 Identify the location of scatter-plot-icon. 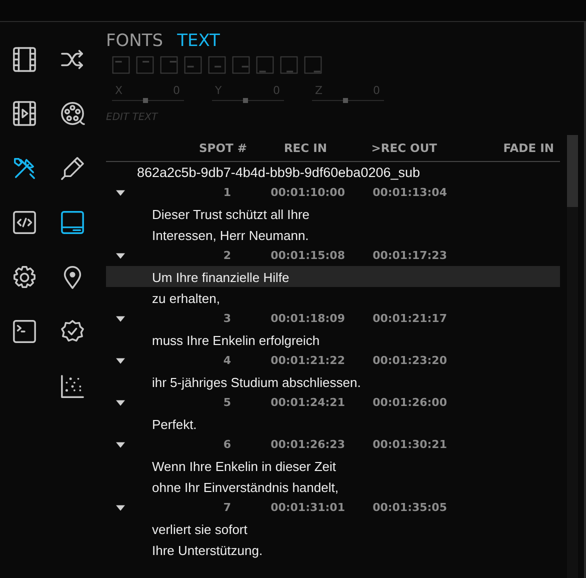
(72, 386).